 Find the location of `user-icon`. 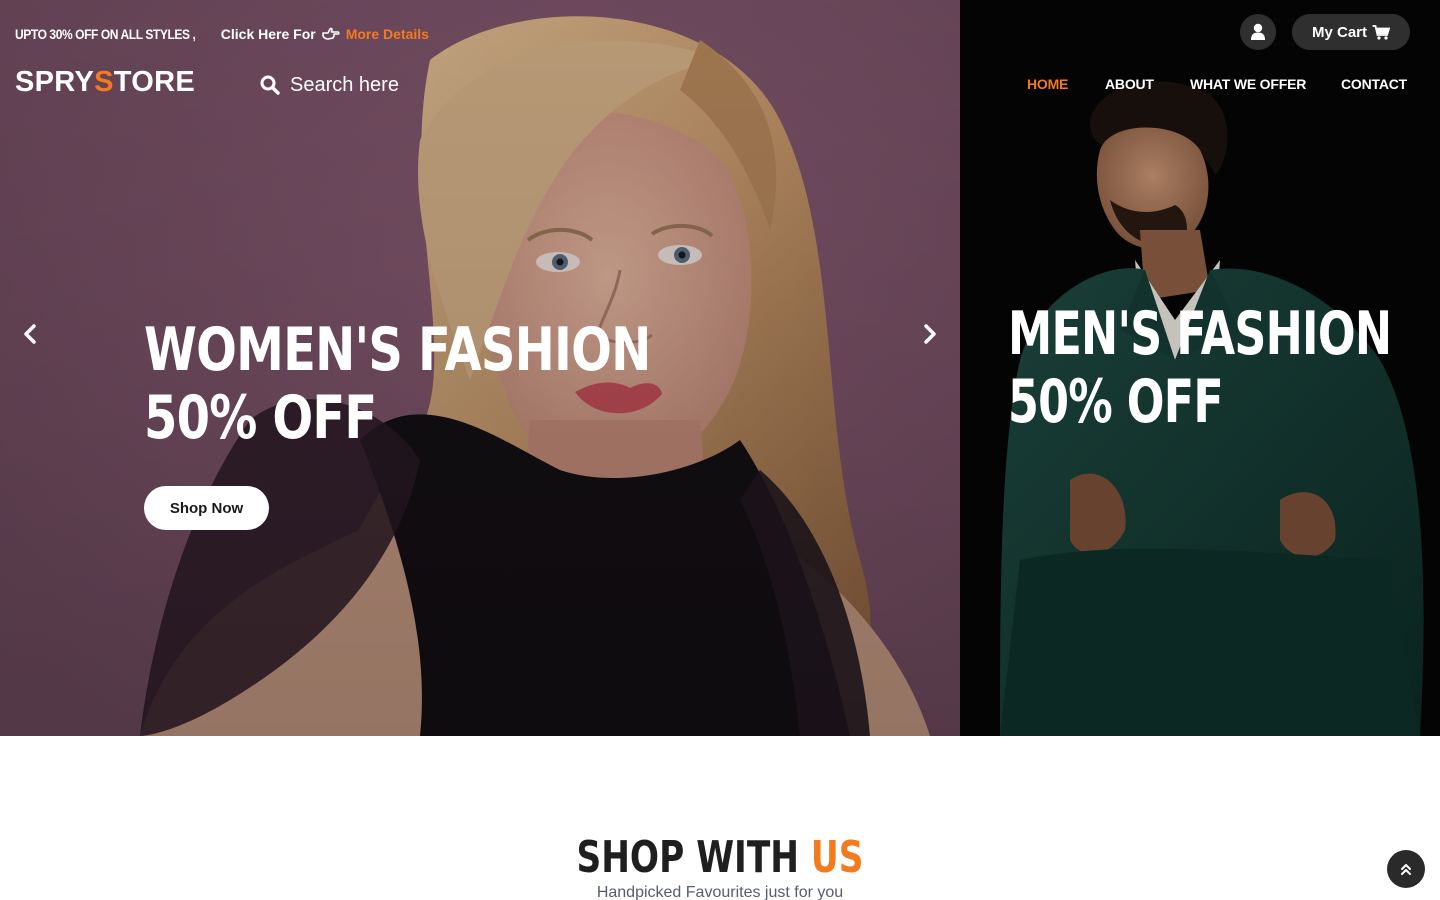

user-icon is located at coordinates (1258, 31).